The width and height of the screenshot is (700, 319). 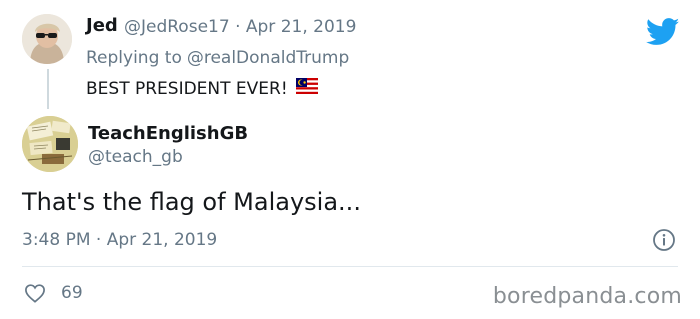 What do you see at coordinates (662, 32) in the screenshot?
I see `twitter-bird-icon` at bounding box center [662, 32].